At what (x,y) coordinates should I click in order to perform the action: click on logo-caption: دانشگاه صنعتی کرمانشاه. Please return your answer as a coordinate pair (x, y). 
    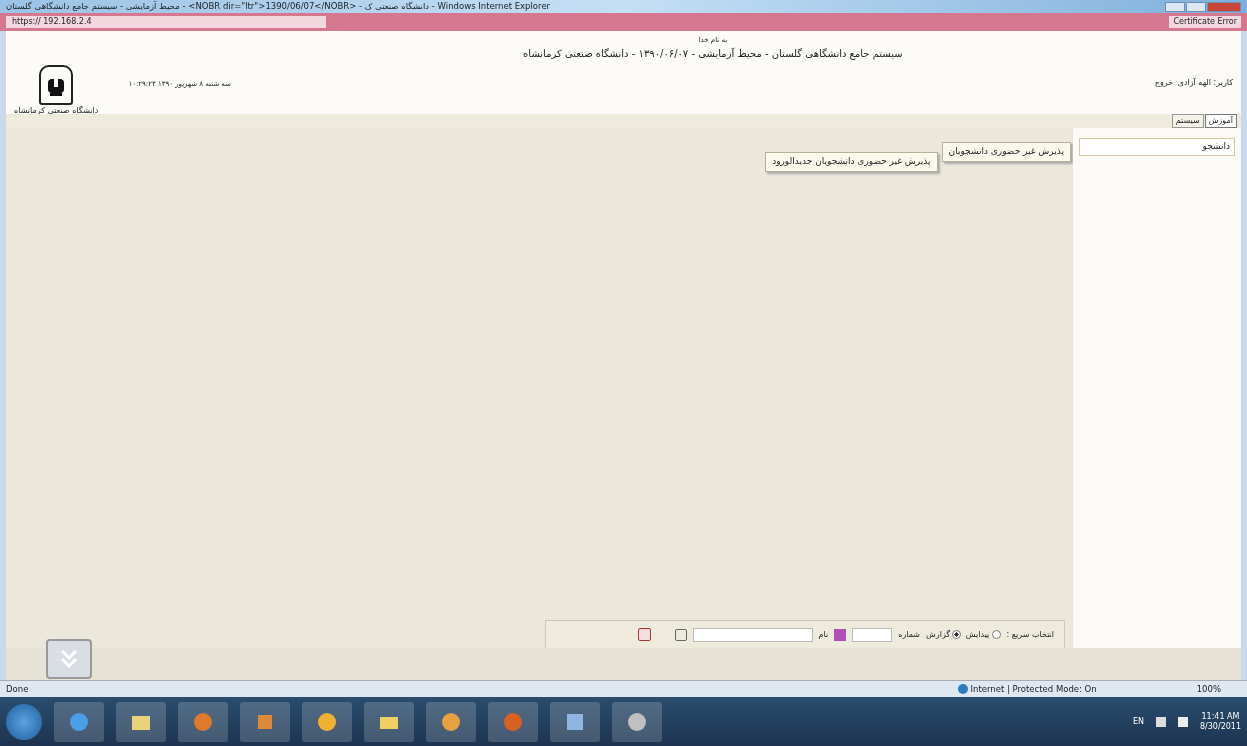
    Looking at the image, I should click on (56, 111).